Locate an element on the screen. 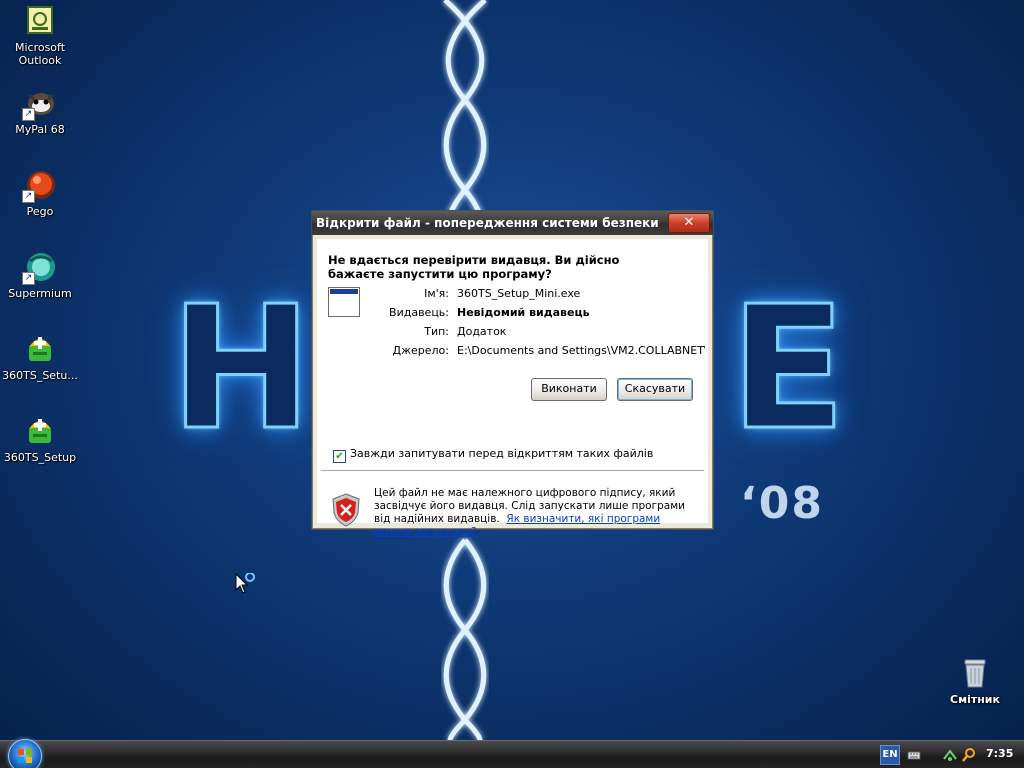 The image size is (1024, 768). desktop-icon-label: MyPal 68 is located at coordinates (40, 129).